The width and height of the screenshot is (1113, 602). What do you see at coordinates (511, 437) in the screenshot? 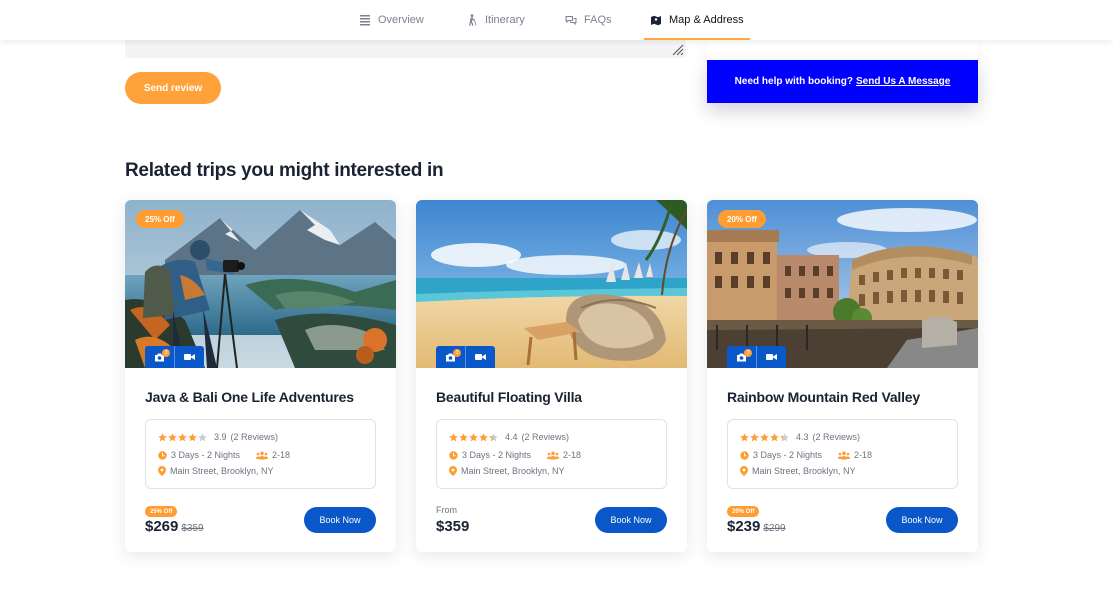
I see `rating-value: 4.4` at bounding box center [511, 437].